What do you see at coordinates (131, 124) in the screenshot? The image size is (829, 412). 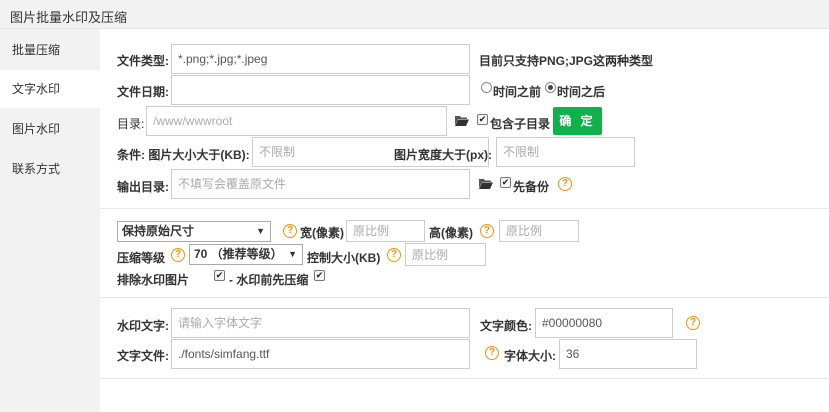 I see `directory-label: 目录:` at bounding box center [131, 124].